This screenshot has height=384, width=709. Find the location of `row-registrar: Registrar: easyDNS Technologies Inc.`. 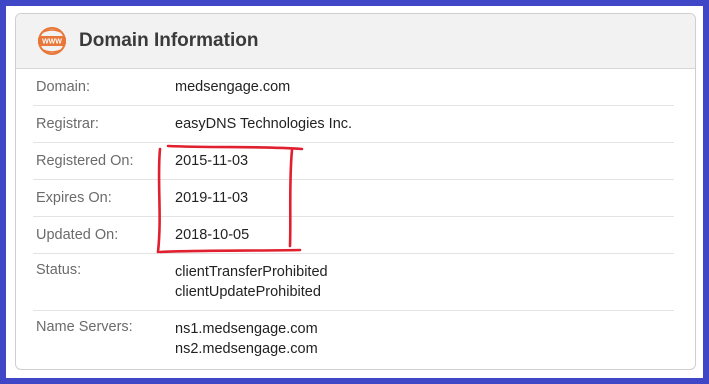

row-registrar: Registrar: easyDNS Technologies Inc. is located at coordinates (353, 124).